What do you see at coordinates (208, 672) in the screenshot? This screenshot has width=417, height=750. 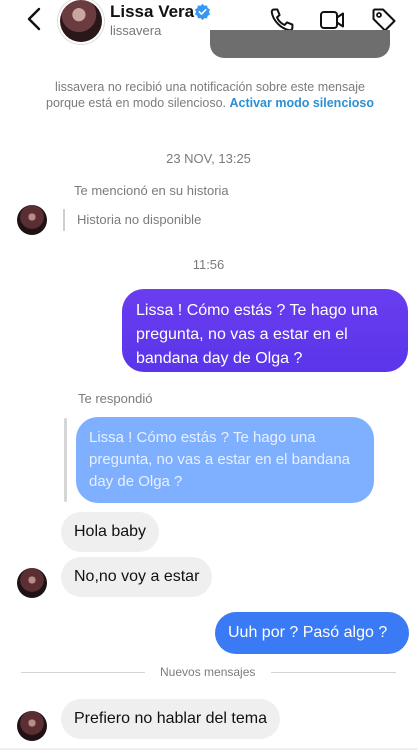 I see `new-messages-divider-label: Nuevos mensajes` at bounding box center [208, 672].